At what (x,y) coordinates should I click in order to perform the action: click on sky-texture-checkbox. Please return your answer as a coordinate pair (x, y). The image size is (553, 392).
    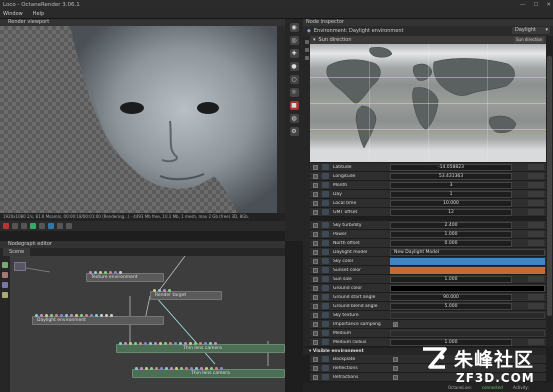
    Looking at the image, I should click on (315, 315).